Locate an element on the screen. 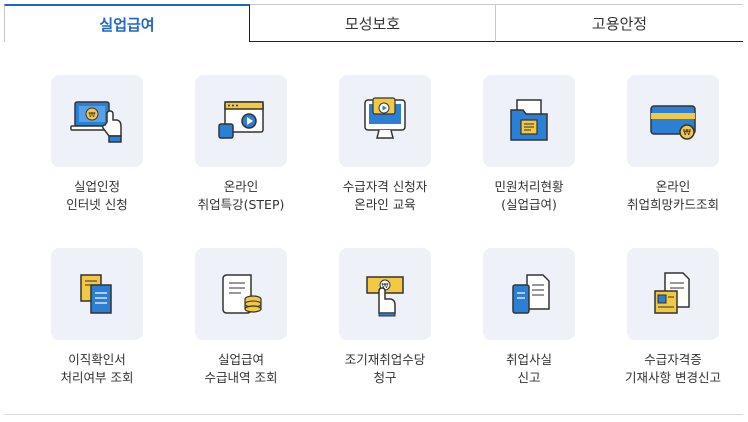 The height and width of the screenshot is (422, 748). item-label-line2: 청구 is located at coordinates (385, 377).